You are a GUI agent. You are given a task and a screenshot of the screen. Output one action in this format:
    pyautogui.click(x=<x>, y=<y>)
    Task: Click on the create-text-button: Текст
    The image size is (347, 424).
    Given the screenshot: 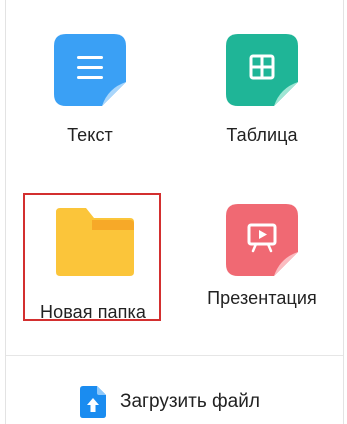 What is the action you would take?
    pyautogui.click(x=90, y=88)
    